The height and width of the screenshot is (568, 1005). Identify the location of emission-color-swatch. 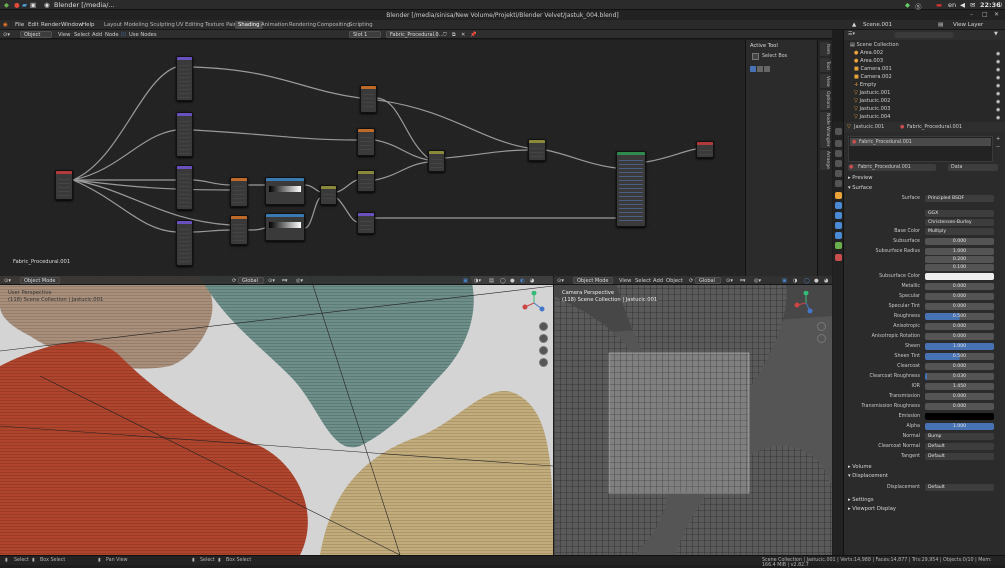
(959, 416).